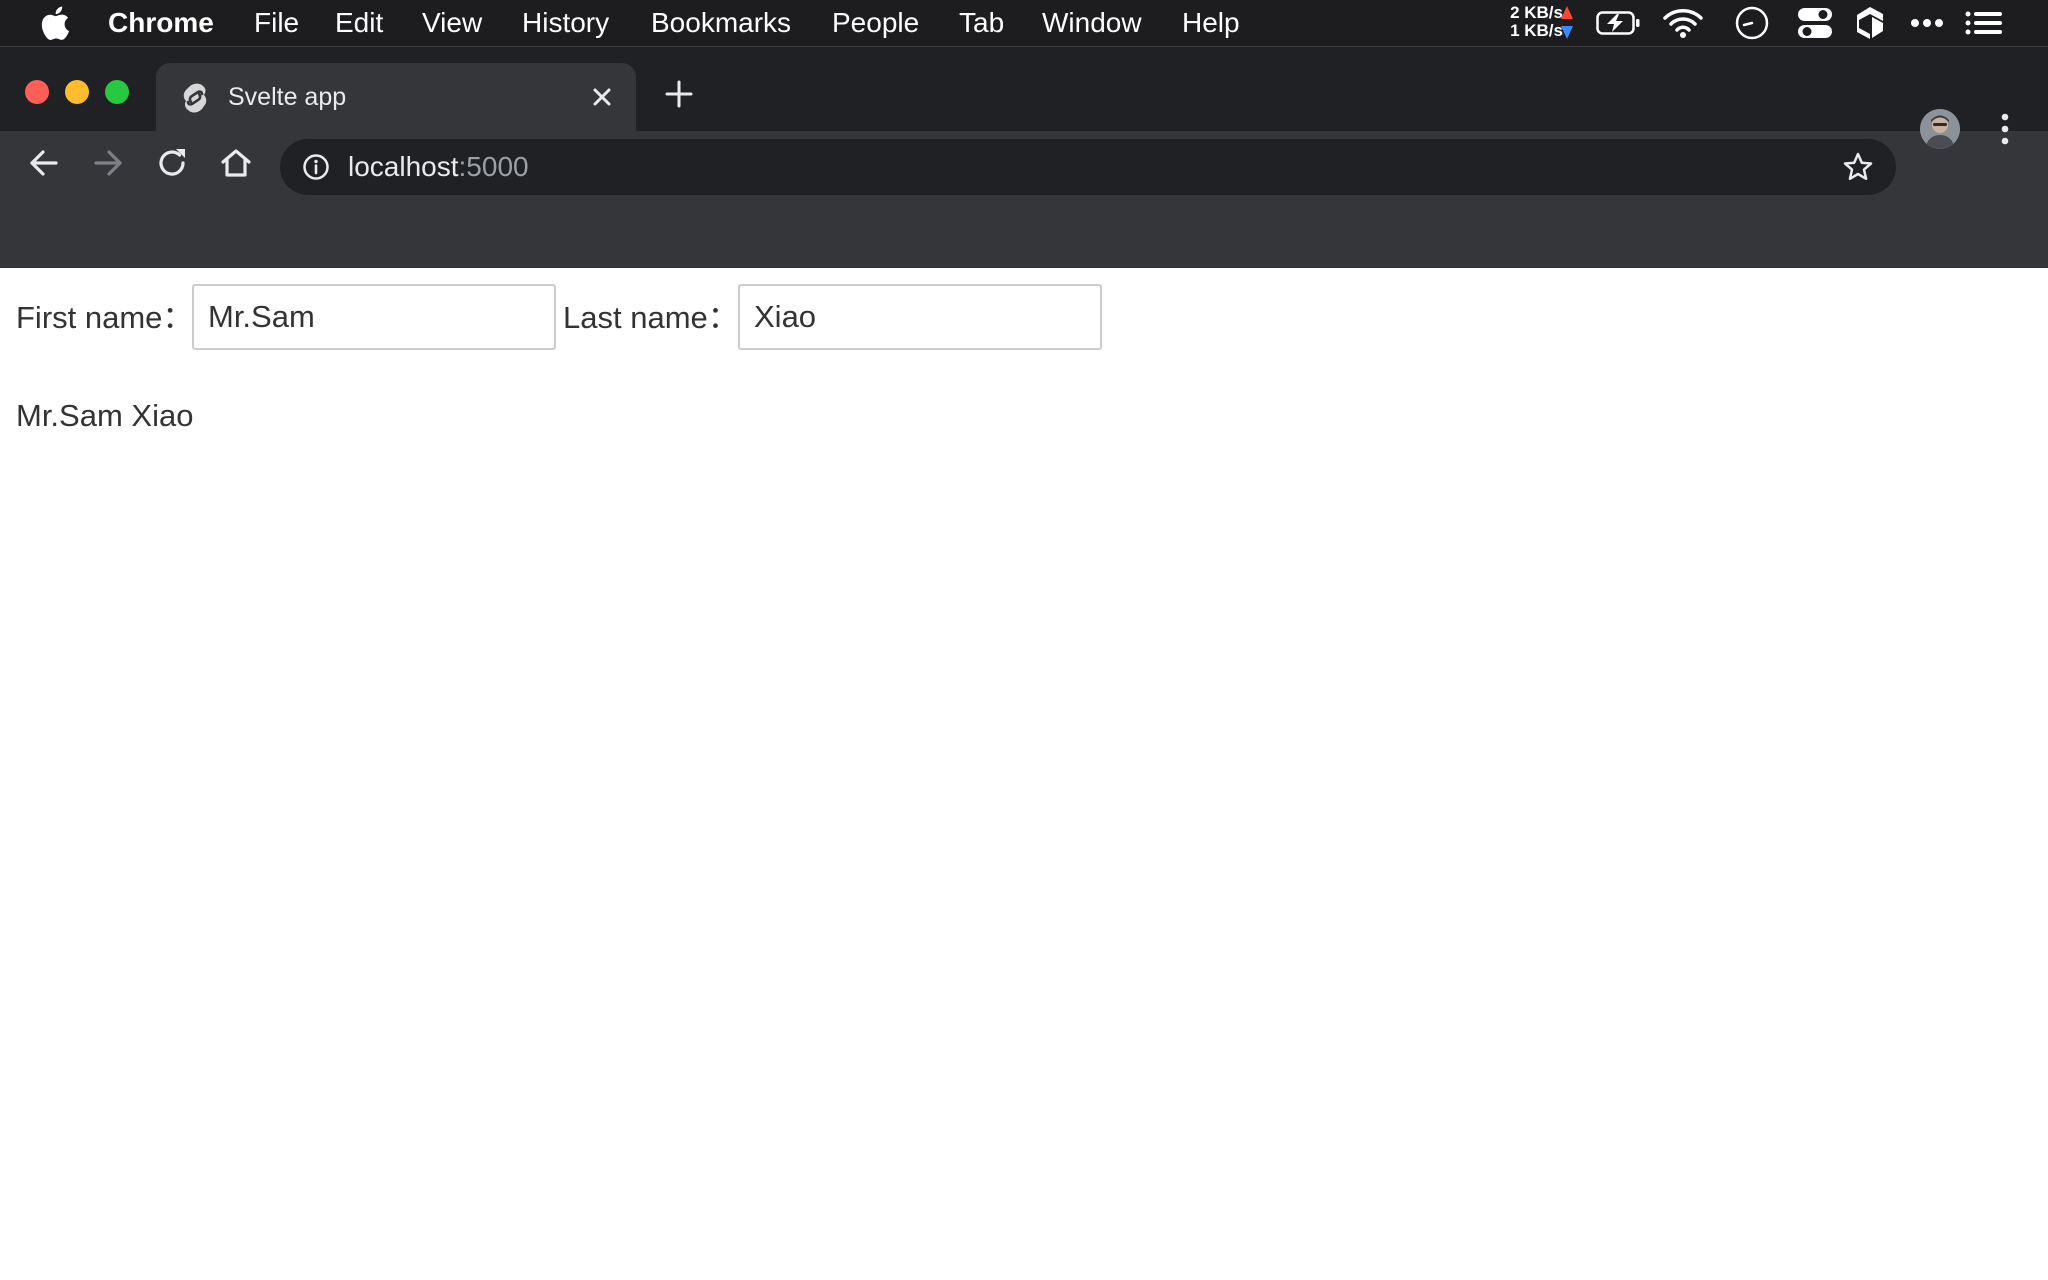 This screenshot has width=2048, height=1280. I want to click on control-center-icon, so click(1815, 23).